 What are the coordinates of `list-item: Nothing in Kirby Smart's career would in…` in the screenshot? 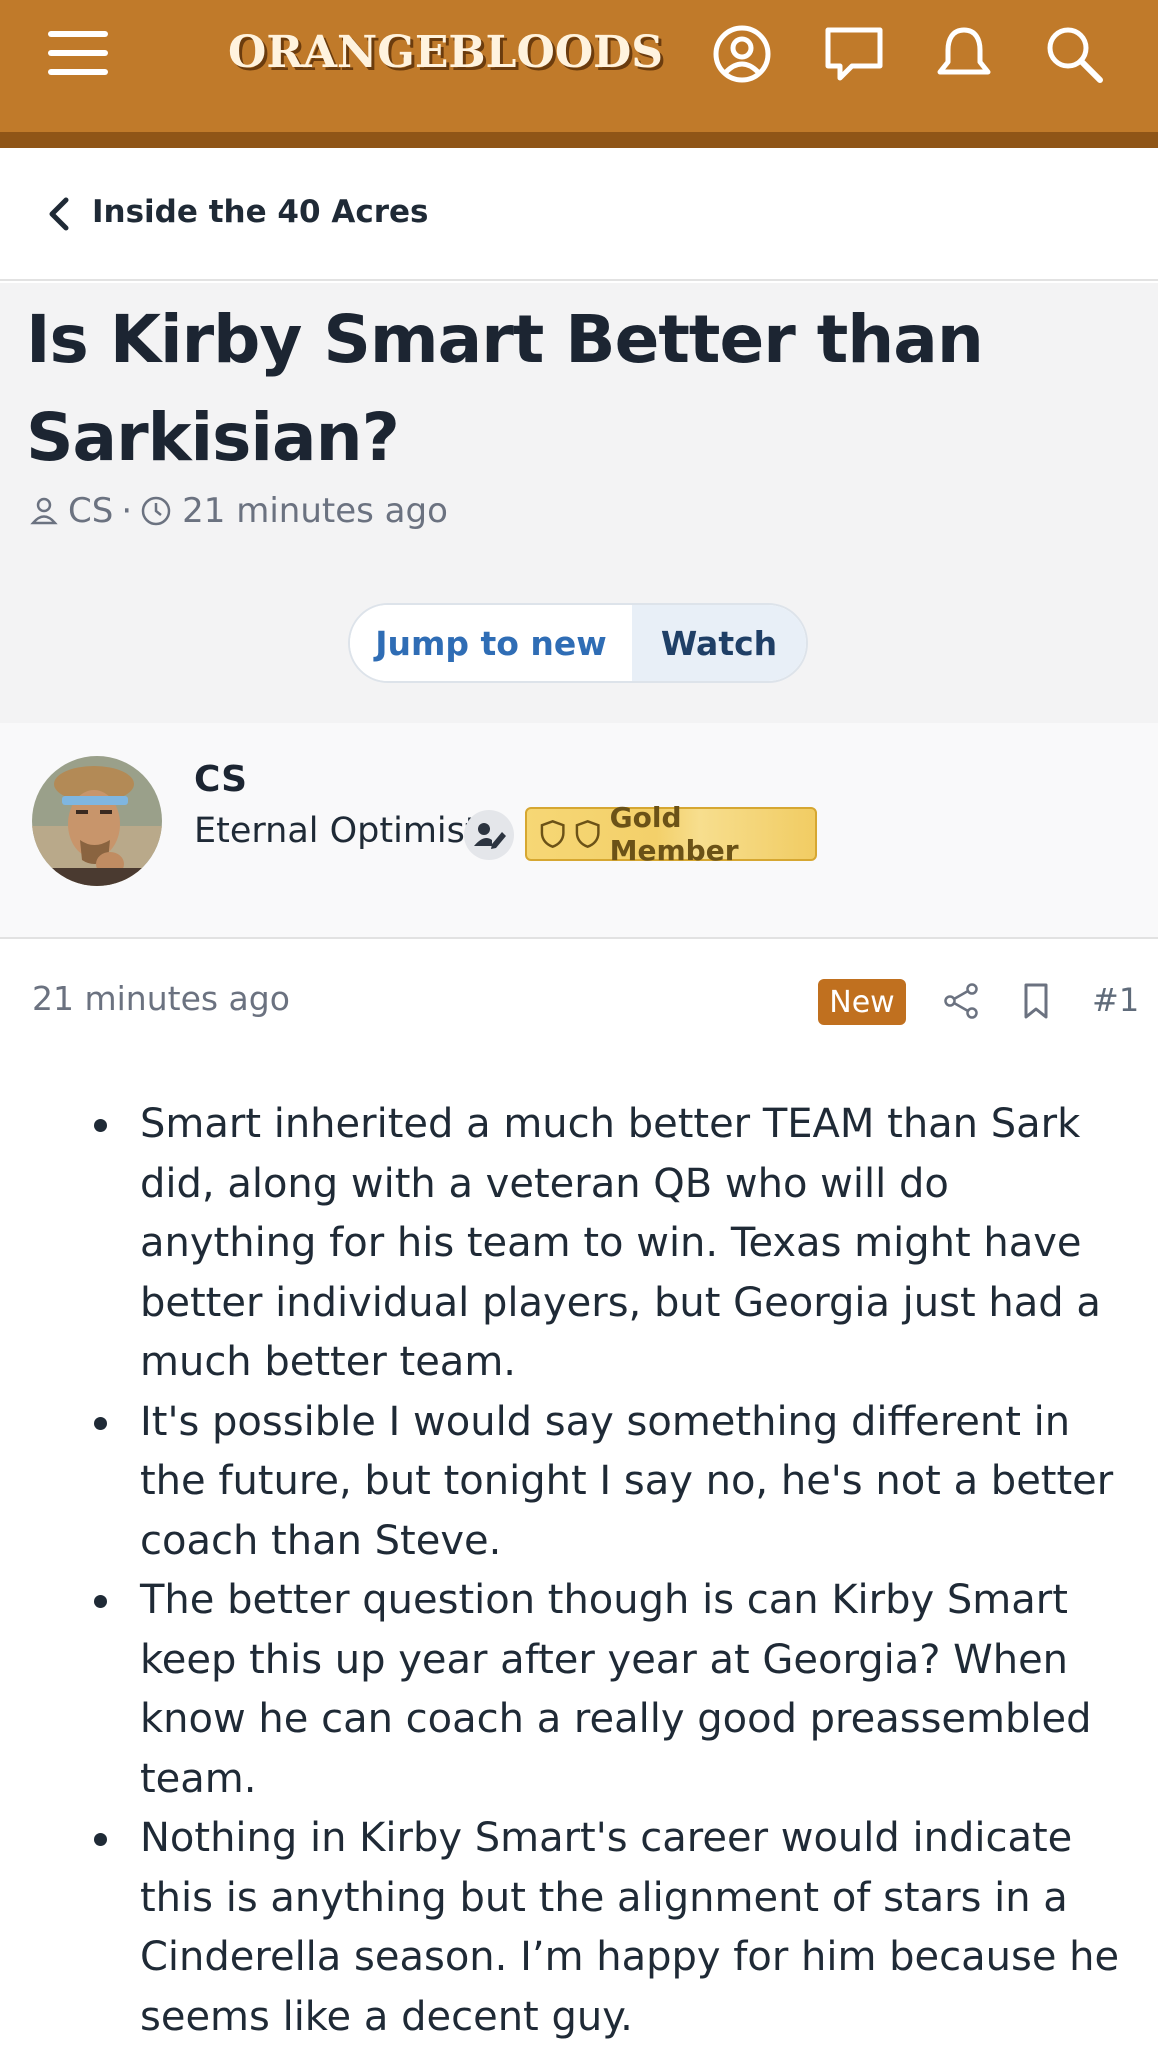 It's located at (612, 1928).